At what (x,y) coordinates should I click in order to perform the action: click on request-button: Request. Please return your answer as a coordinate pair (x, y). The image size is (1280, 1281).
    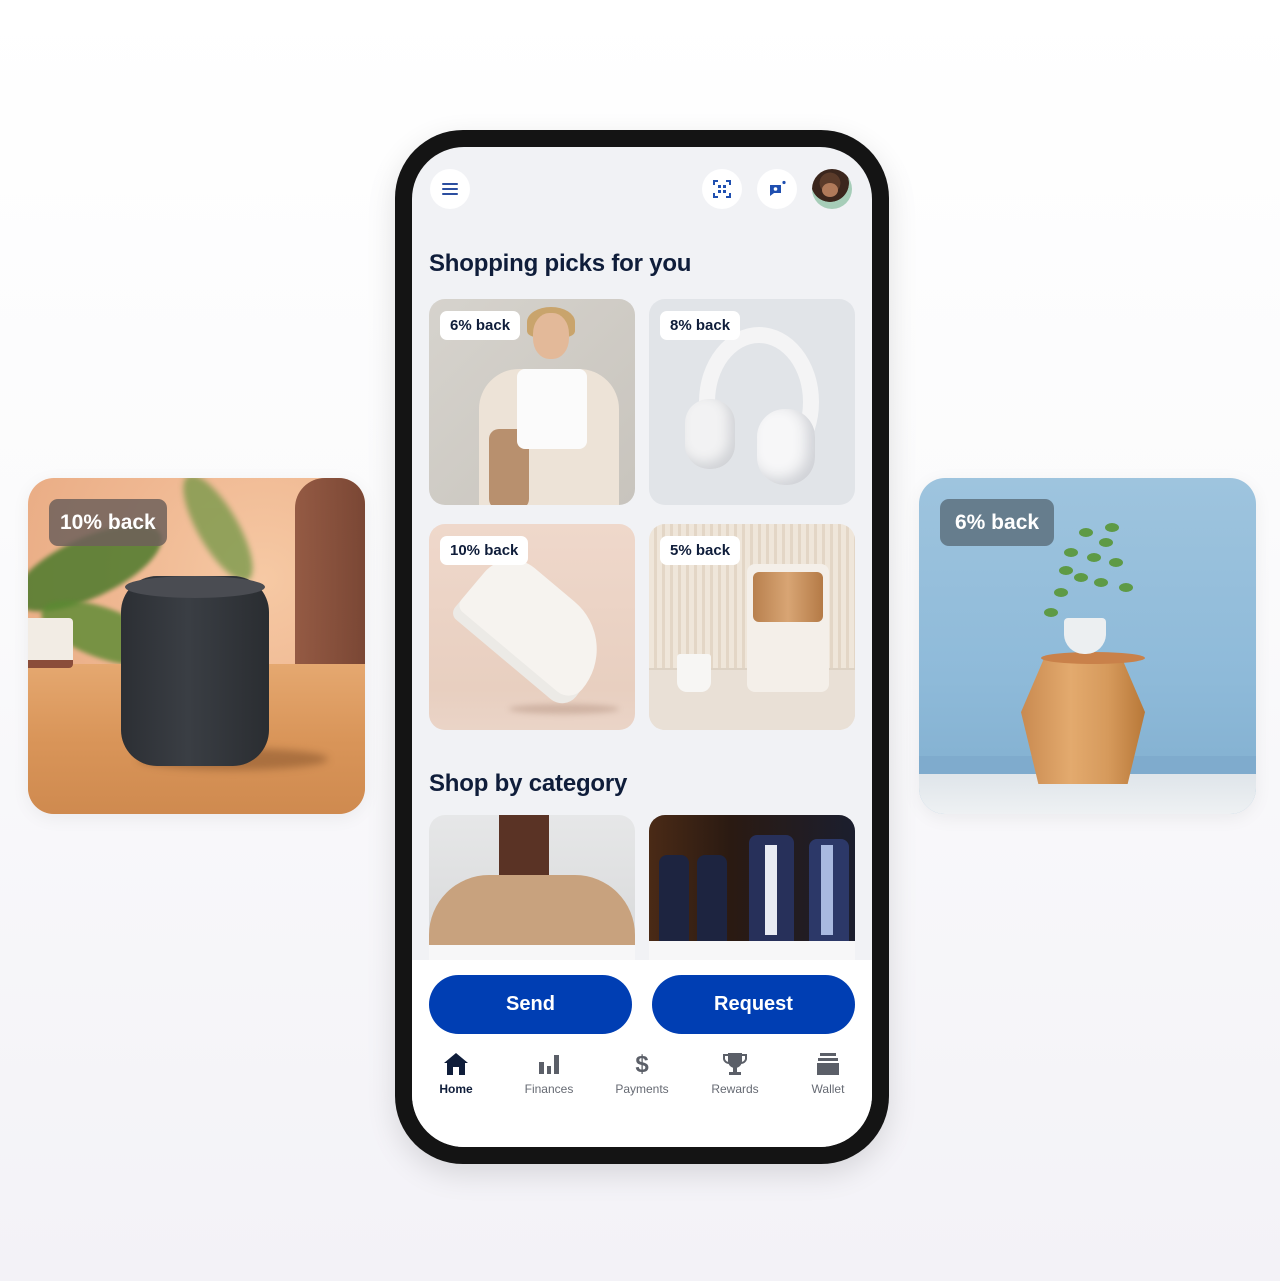
    Looking at the image, I should click on (753, 1004).